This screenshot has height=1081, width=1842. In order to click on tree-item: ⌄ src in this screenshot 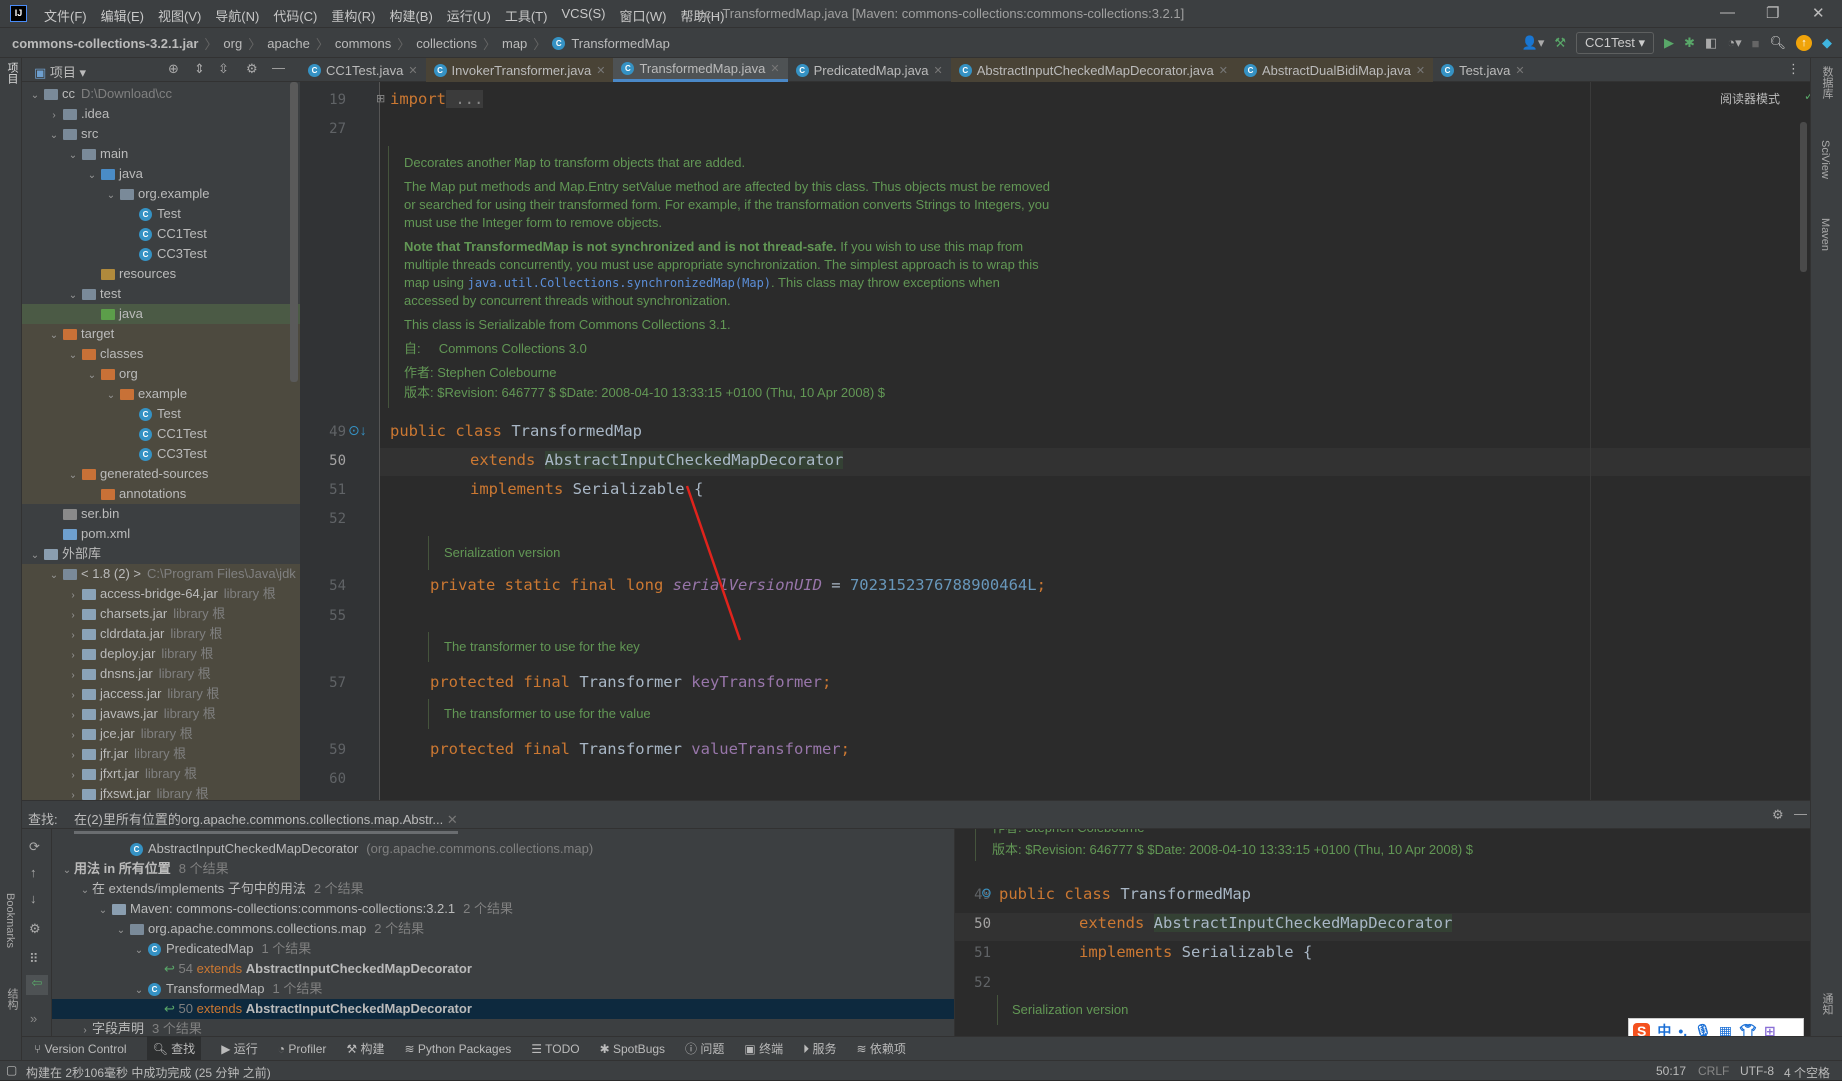, I will do `click(161, 134)`.